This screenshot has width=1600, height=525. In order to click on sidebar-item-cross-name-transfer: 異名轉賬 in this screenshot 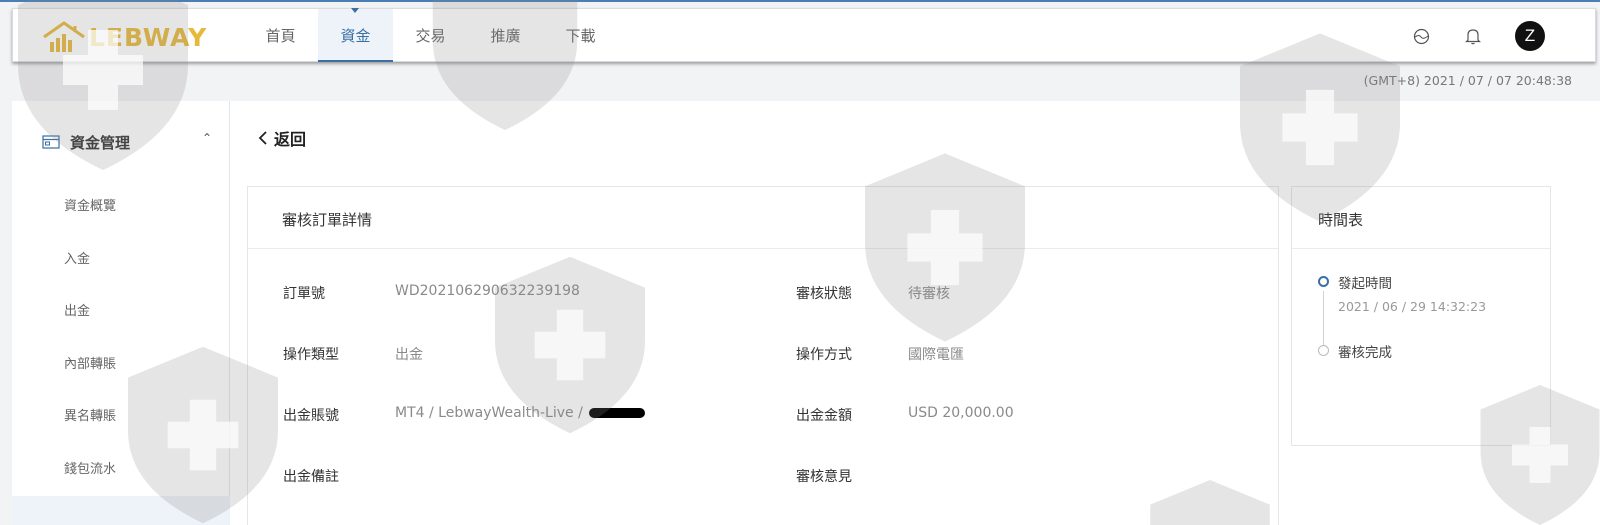, I will do `click(121, 417)`.